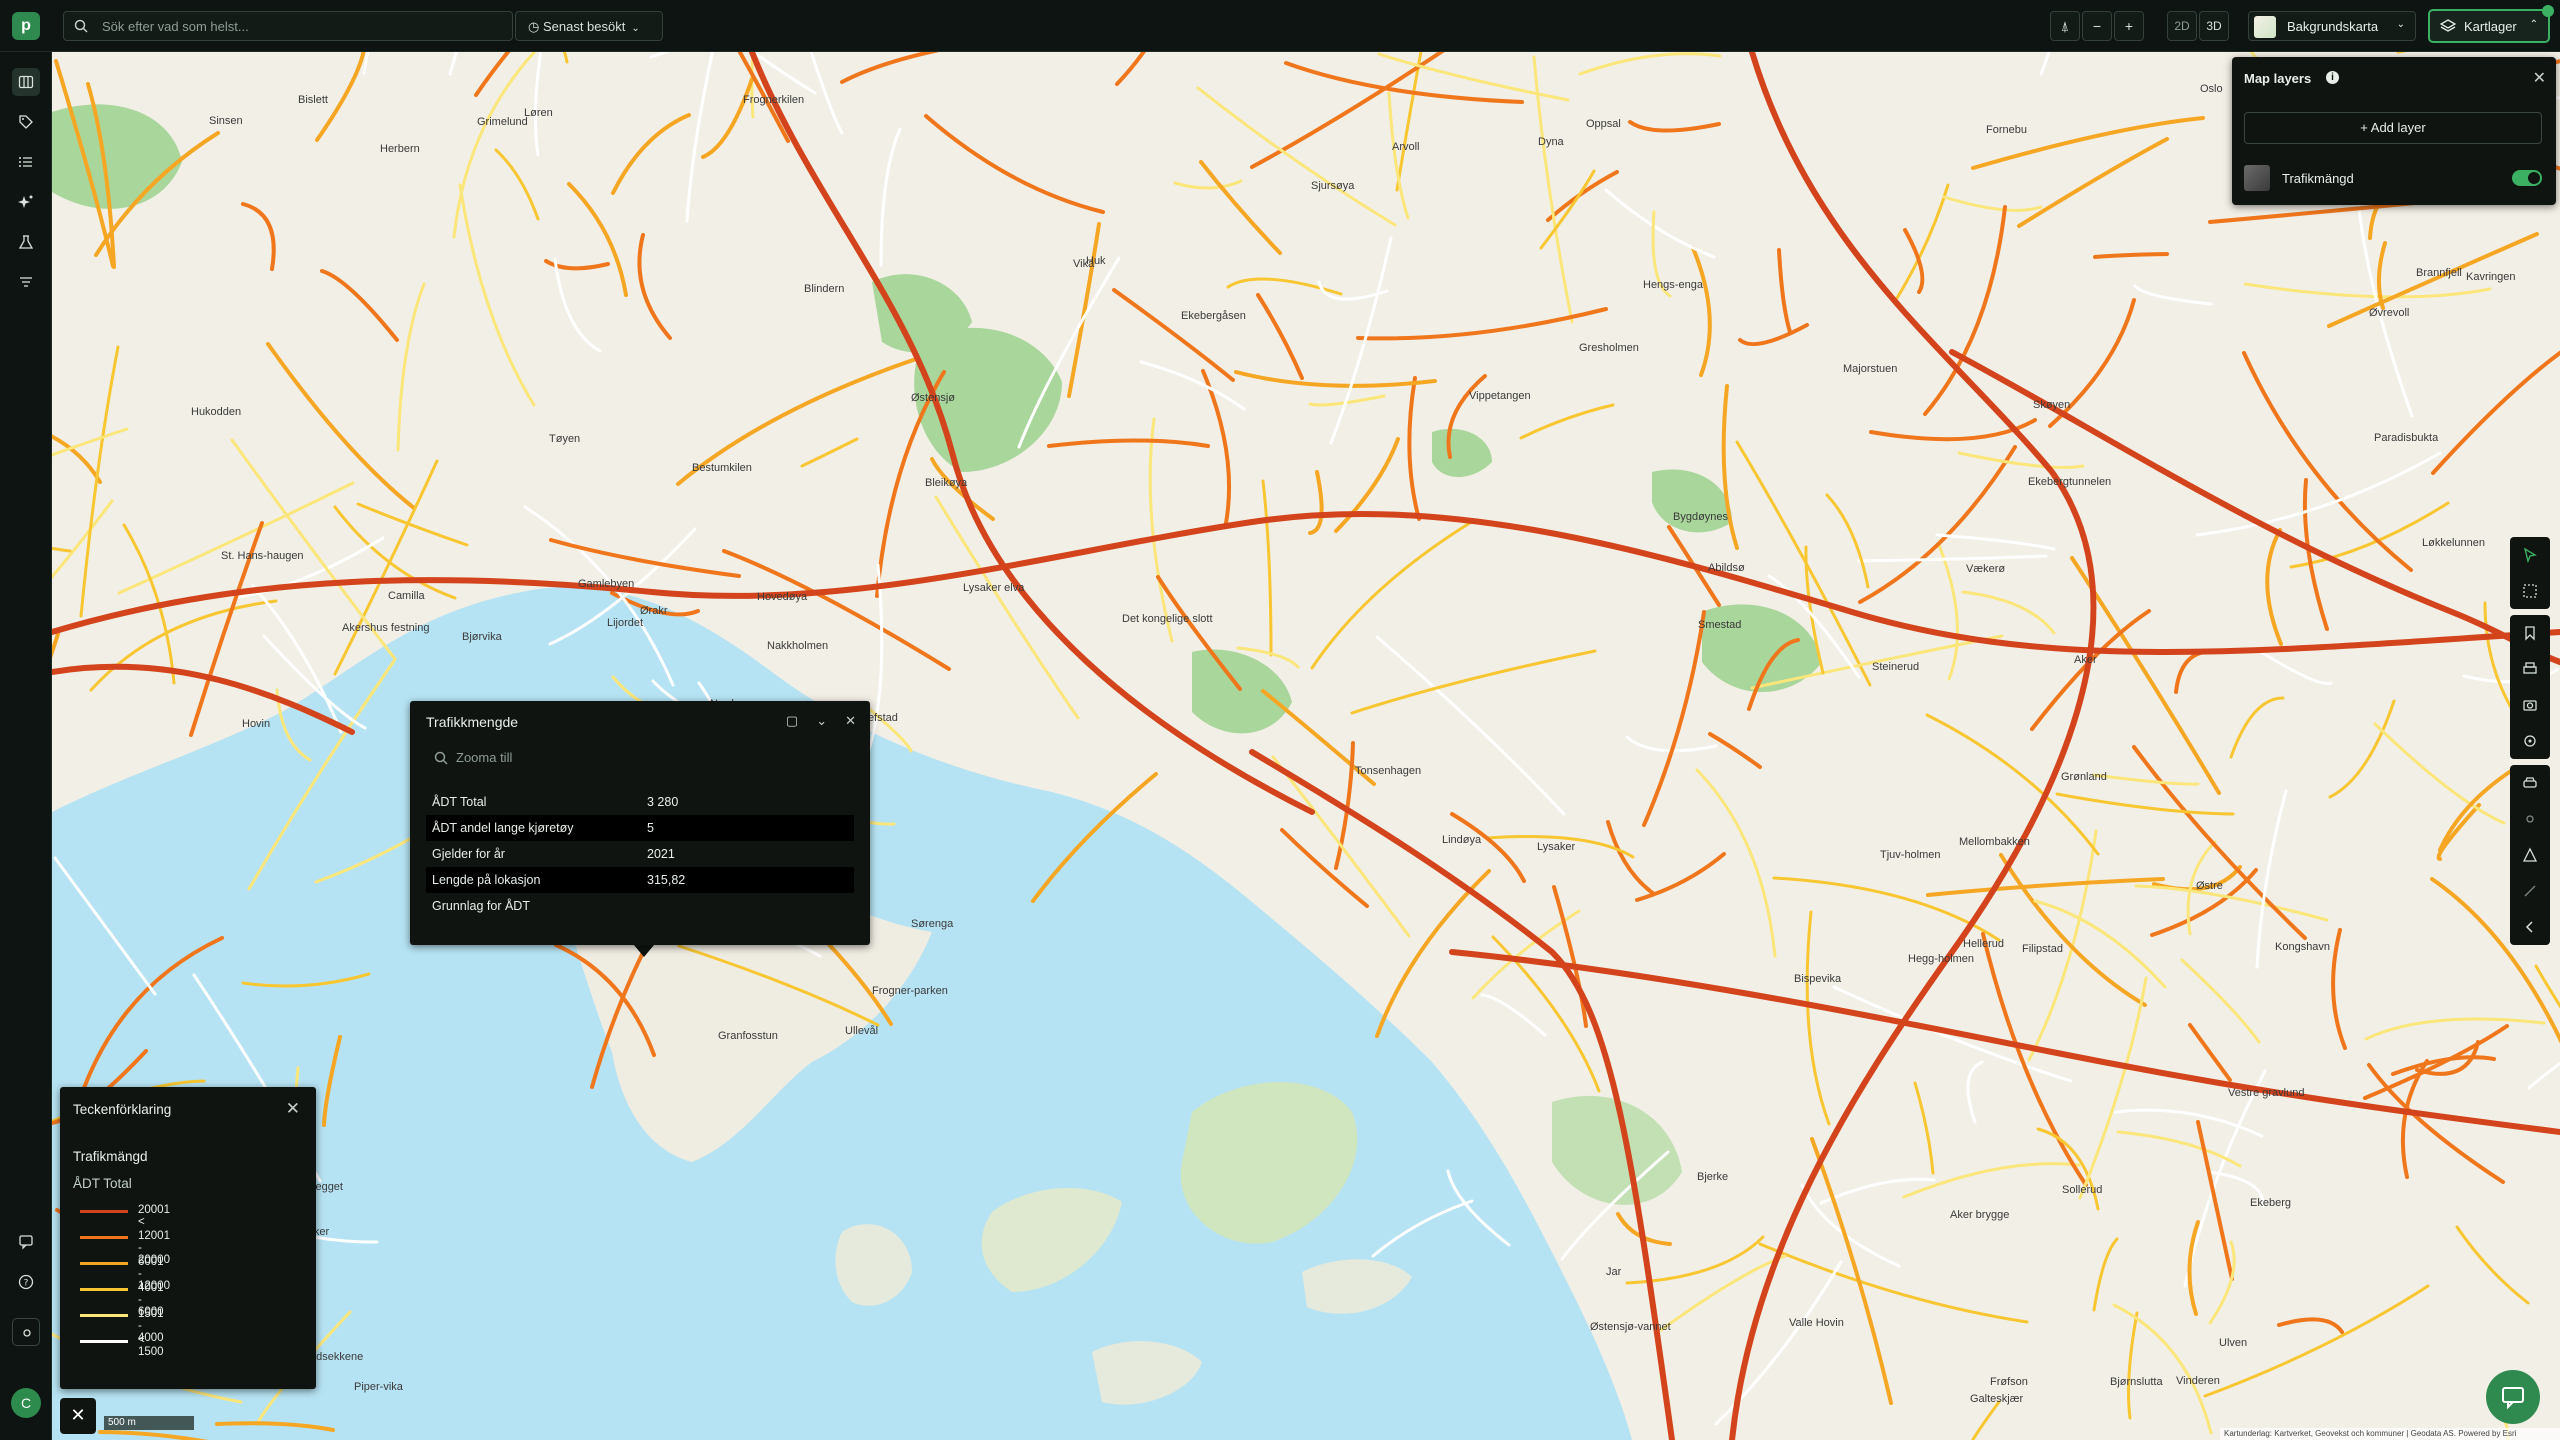 The height and width of the screenshot is (1440, 2560). I want to click on select-tool-button, so click(2530, 555).